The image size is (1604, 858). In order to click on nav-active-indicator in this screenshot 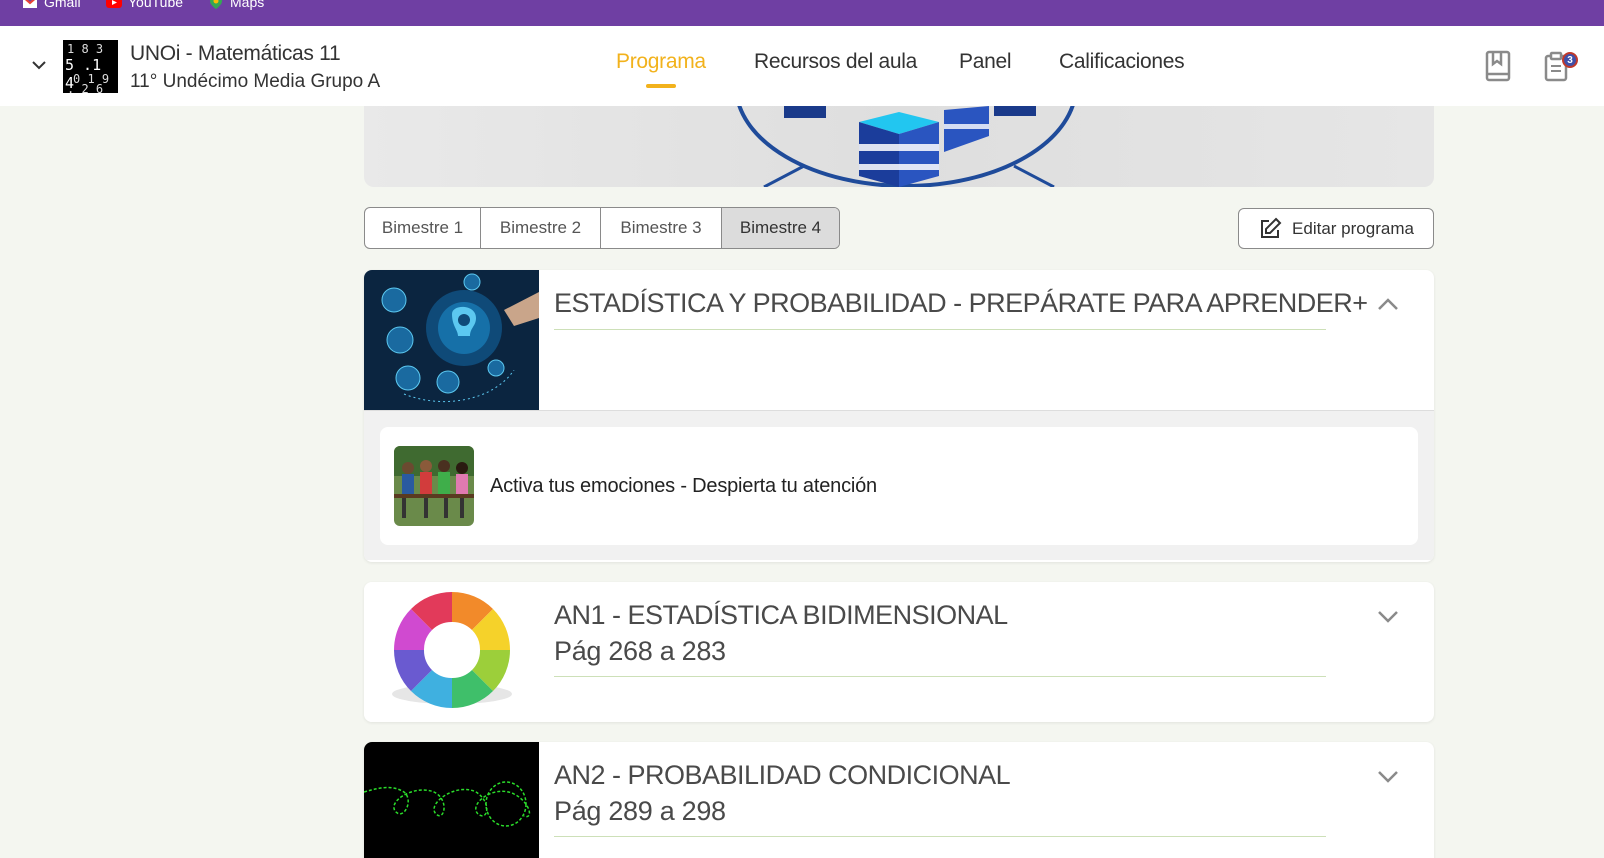, I will do `click(661, 86)`.